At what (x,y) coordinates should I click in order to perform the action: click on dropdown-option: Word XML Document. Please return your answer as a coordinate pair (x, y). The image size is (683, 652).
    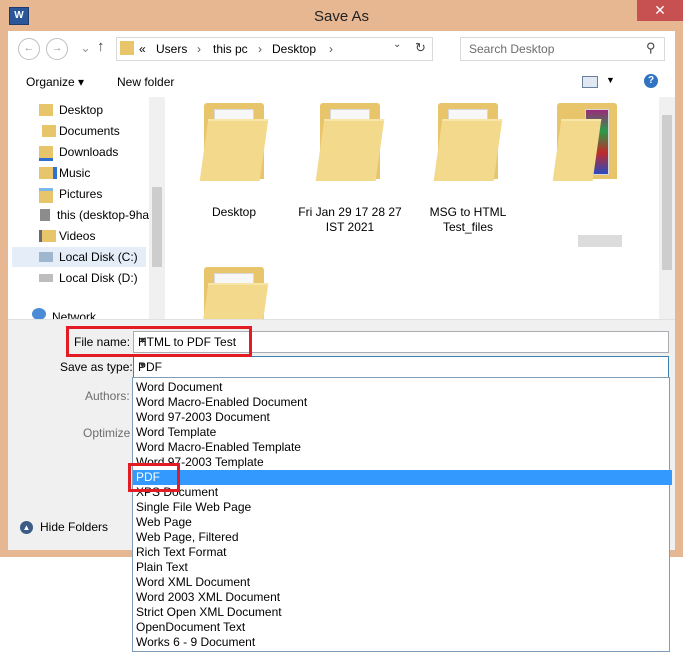
    Looking at the image, I should click on (402, 582).